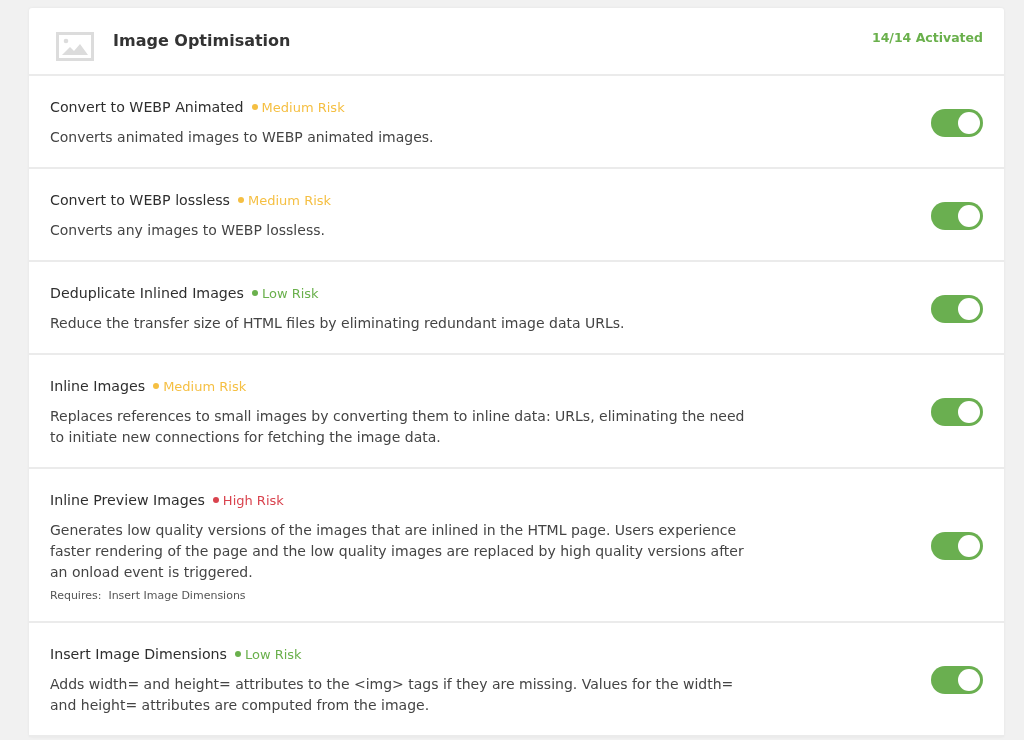 This screenshot has width=1024, height=740. What do you see at coordinates (98, 386) in the screenshot?
I see `feature-title: Inline Images` at bounding box center [98, 386].